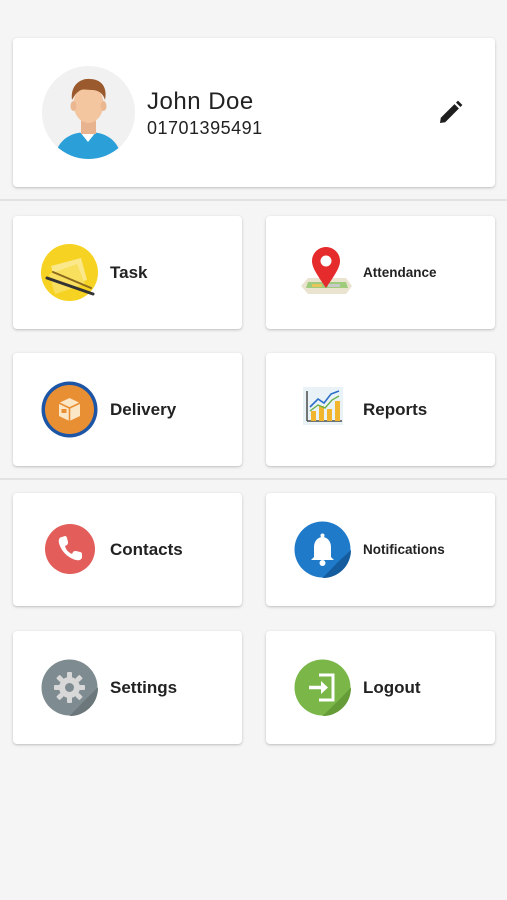 The height and width of the screenshot is (900, 507). I want to click on package-icon, so click(69, 409).